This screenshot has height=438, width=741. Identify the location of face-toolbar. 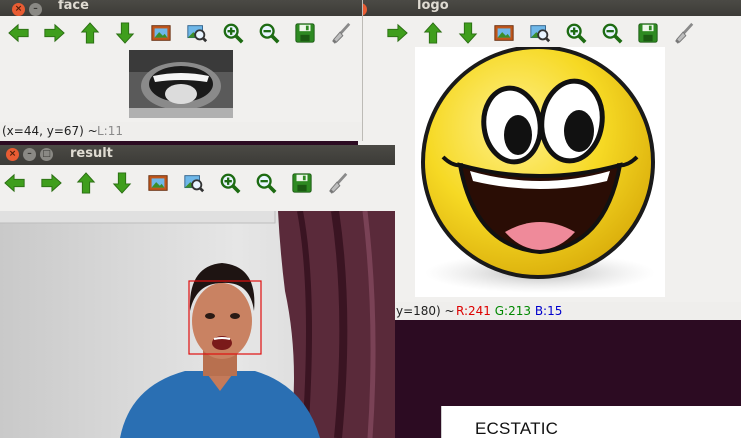
(181, 33).